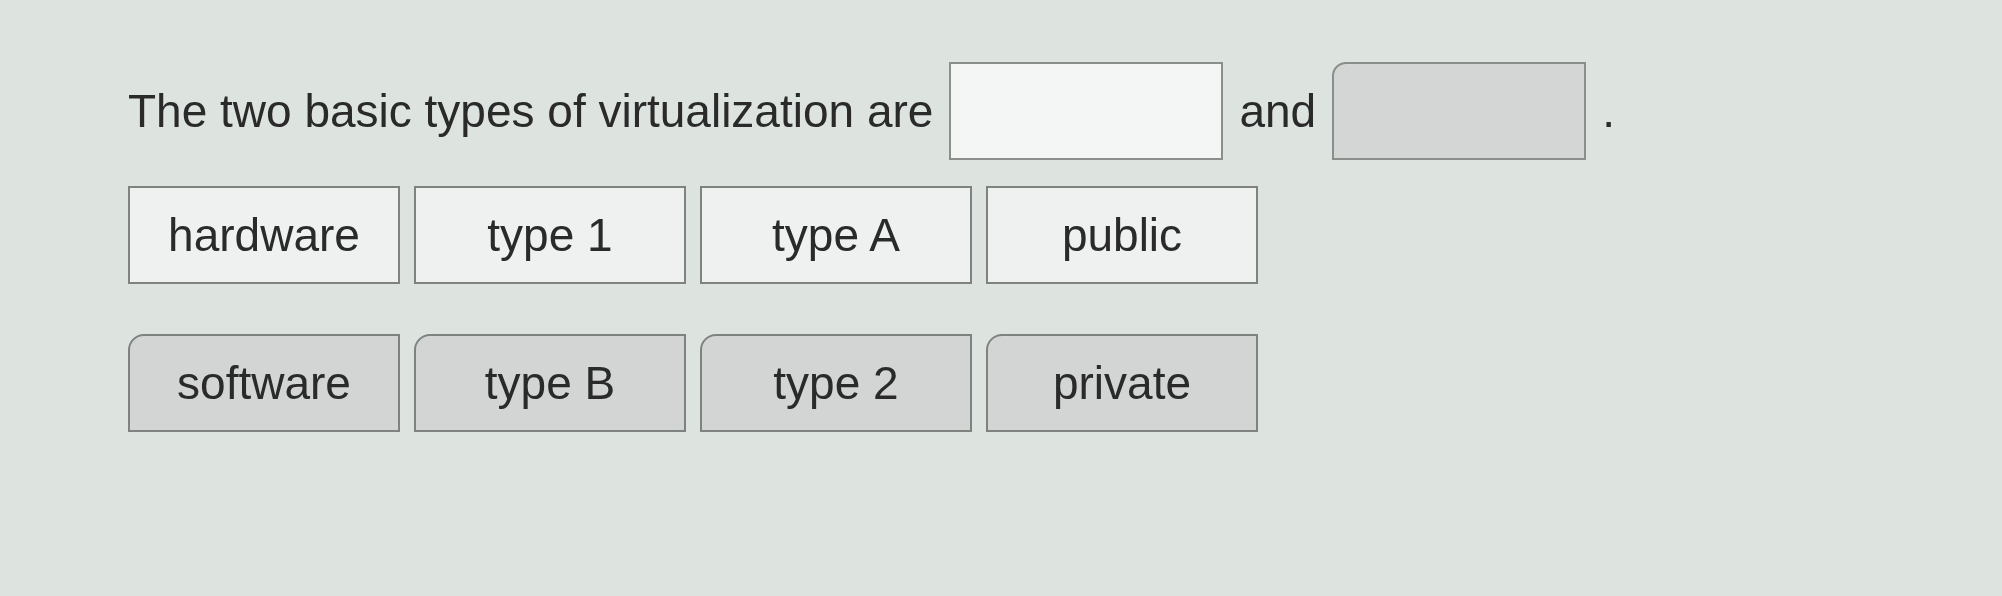  Describe the element at coordinates (550, 235) in the screenshot. I see `answer-tile: type 1` at that location.